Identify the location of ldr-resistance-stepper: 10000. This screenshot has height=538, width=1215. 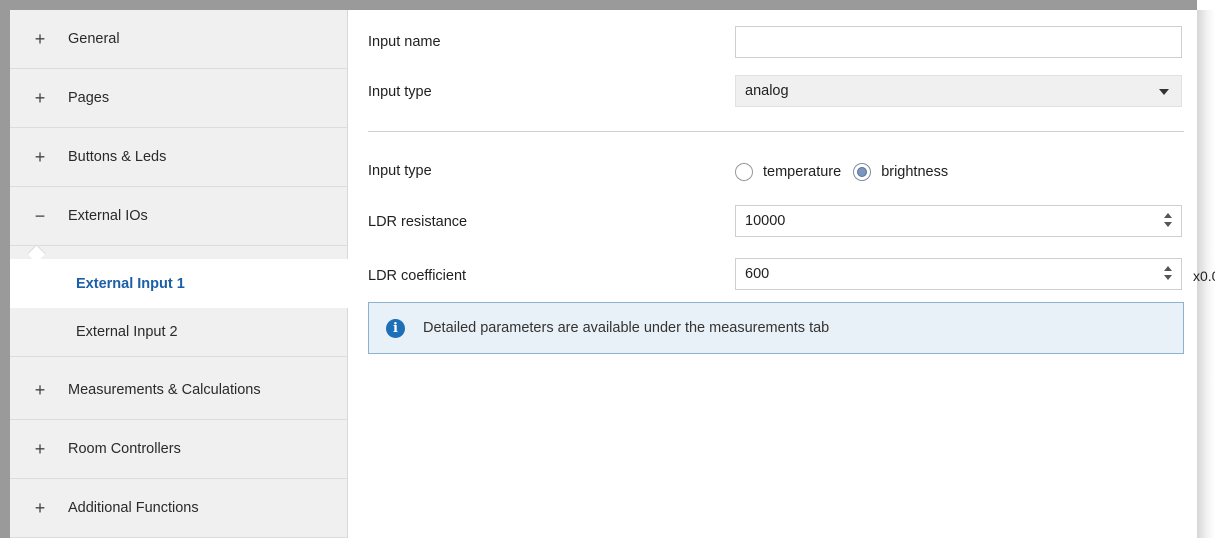
(958, 221).